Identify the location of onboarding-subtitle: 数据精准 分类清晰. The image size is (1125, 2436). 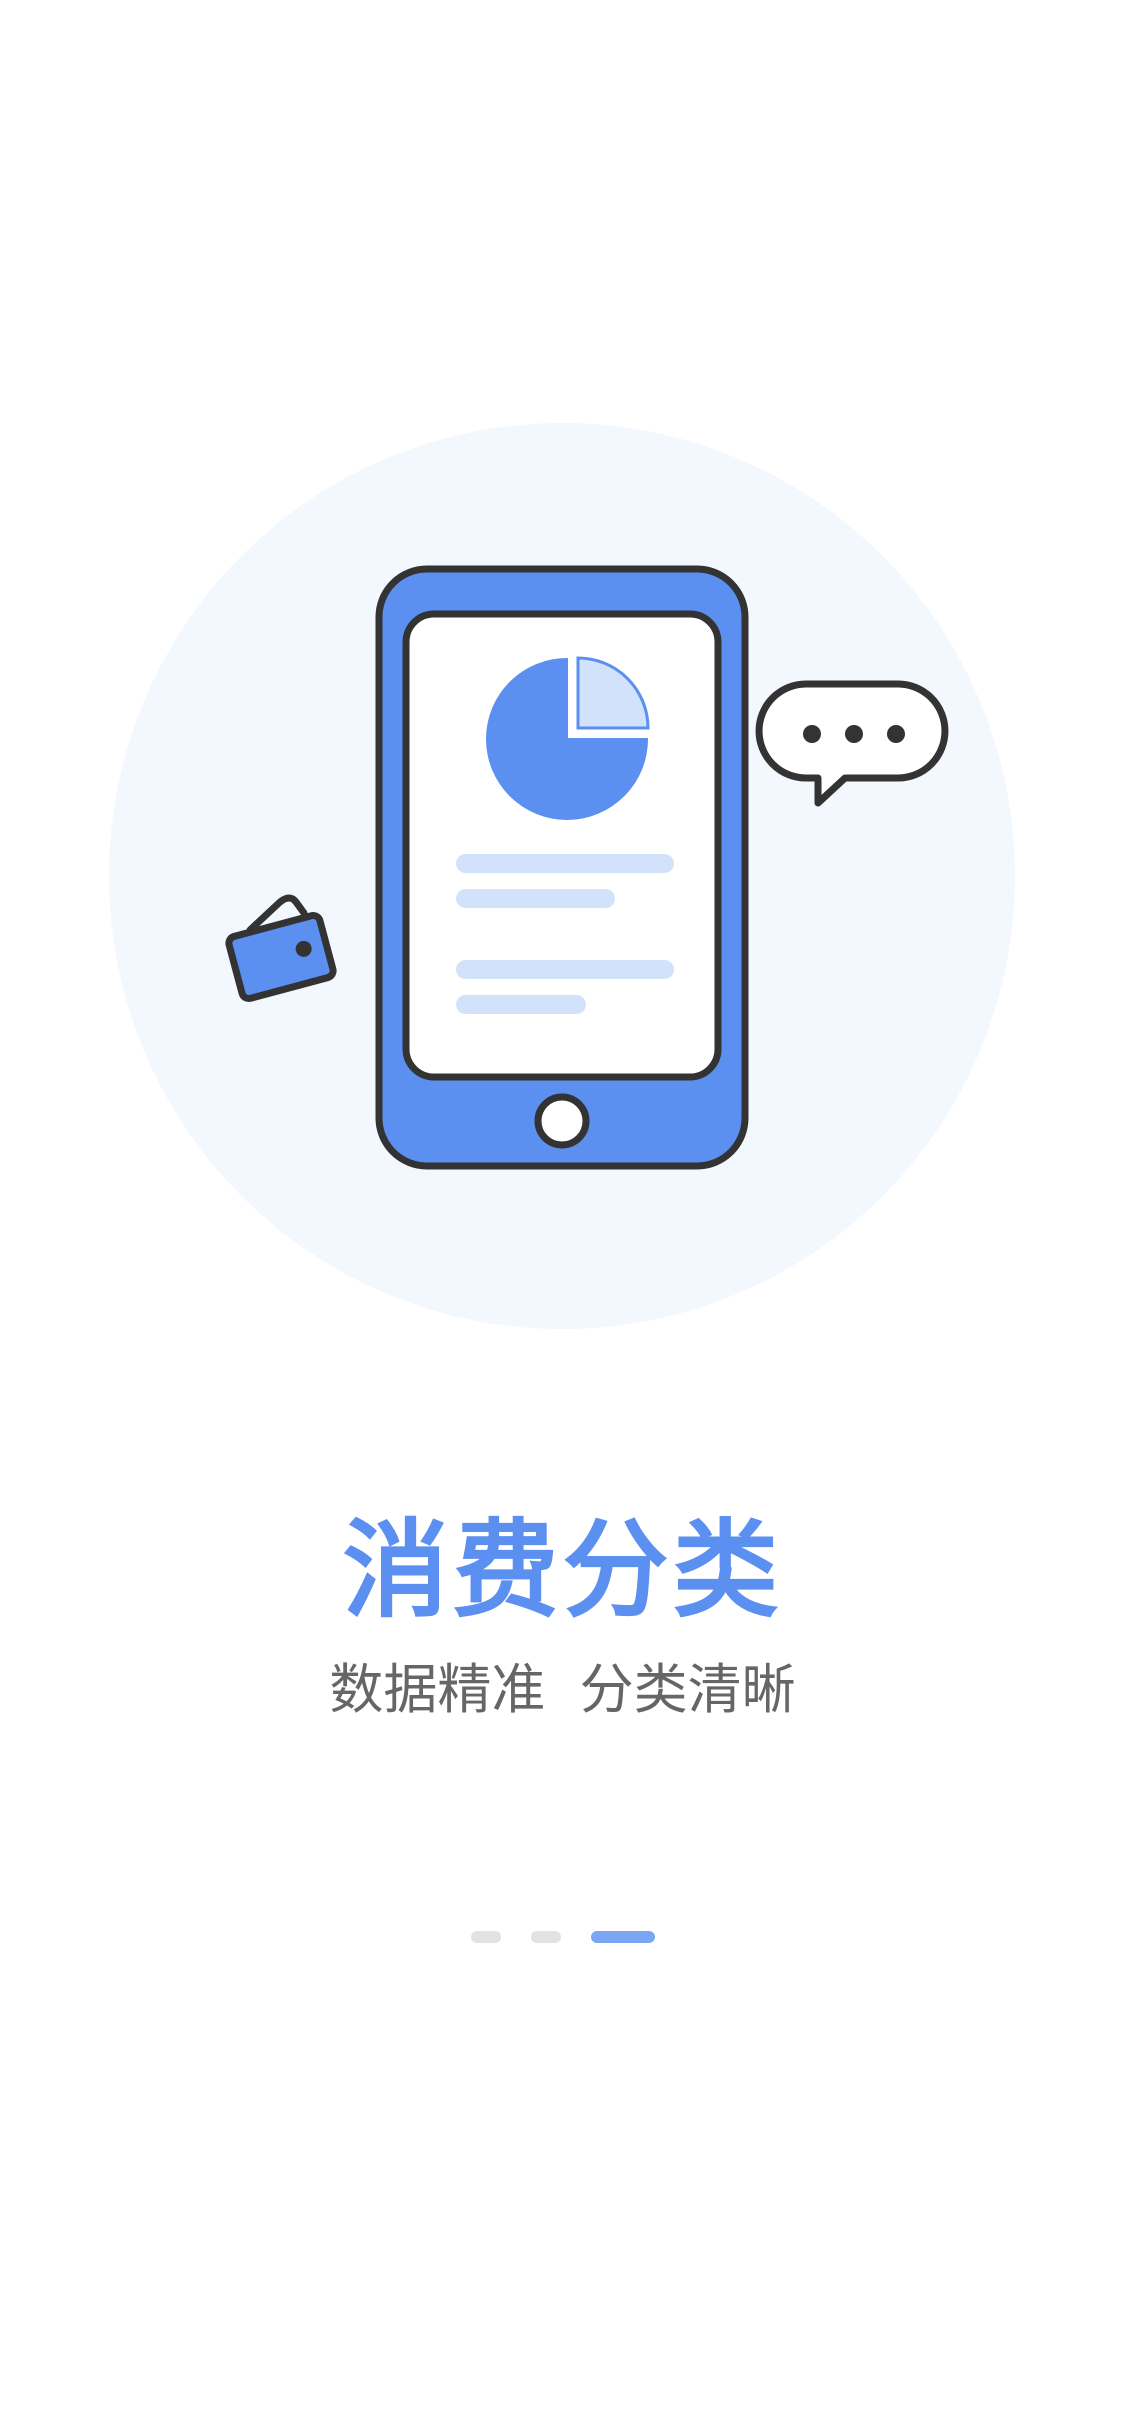
(562, 1689).